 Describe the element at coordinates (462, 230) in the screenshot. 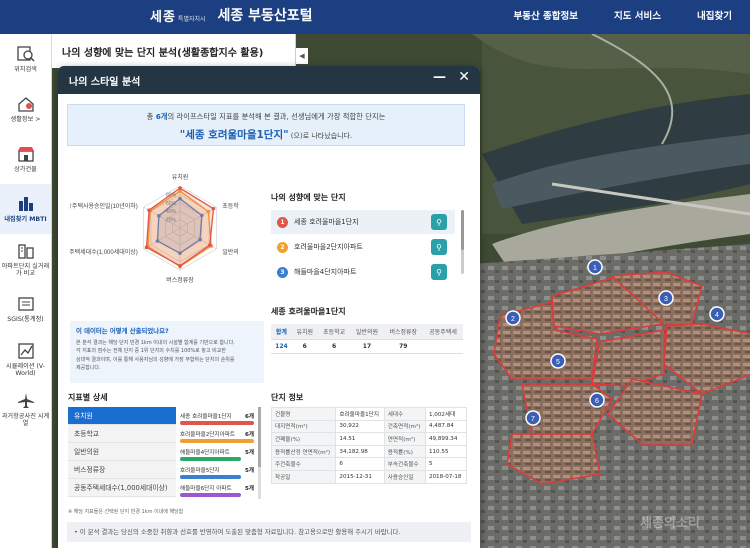

I see `match-scrollbar-thumb` at that location.